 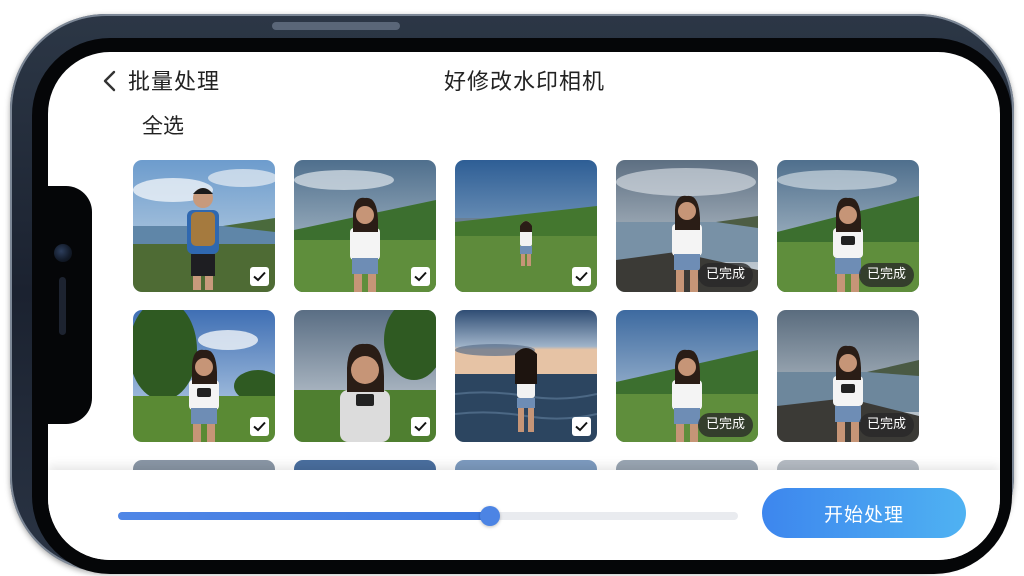 What do you see at coordinates (525, 82) in the screenshot?
I see `app-title: 好修改水印相机` at bounding box center [525, 82].